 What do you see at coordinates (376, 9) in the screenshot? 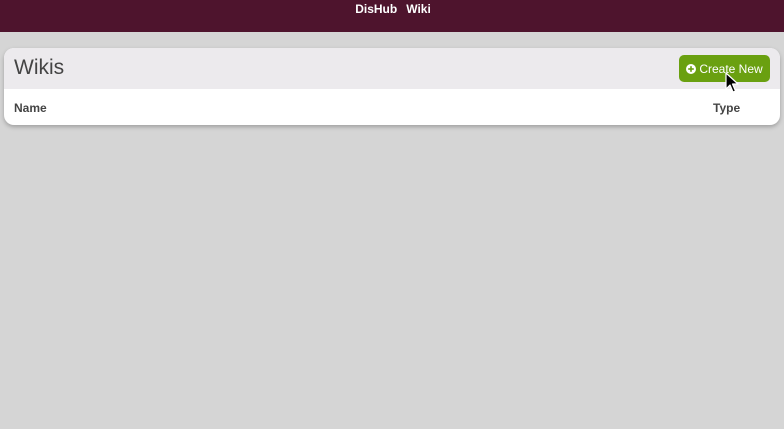
I see `nav-link-dishub: DisHub` at bounding box center [376, 9].